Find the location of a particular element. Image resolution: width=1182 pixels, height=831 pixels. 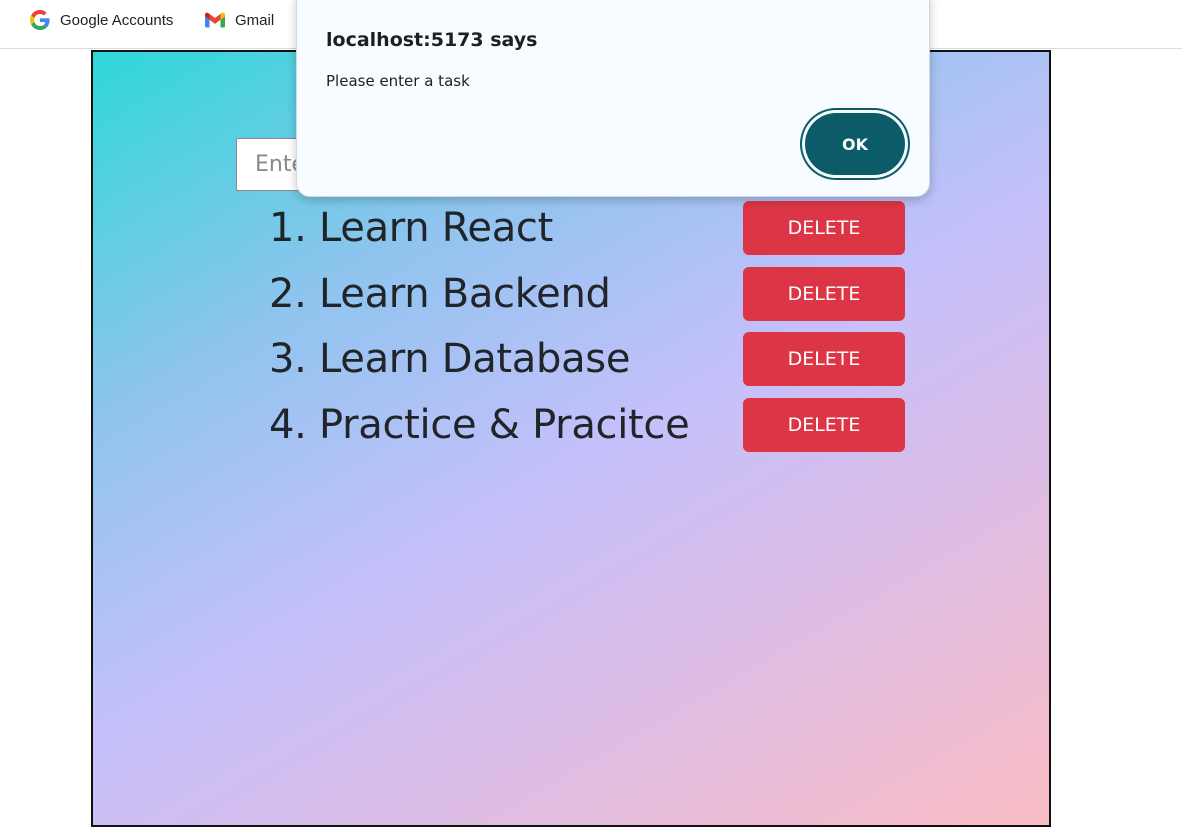

bookmark-label: Google Accounts is located at coordinates (117, 20).